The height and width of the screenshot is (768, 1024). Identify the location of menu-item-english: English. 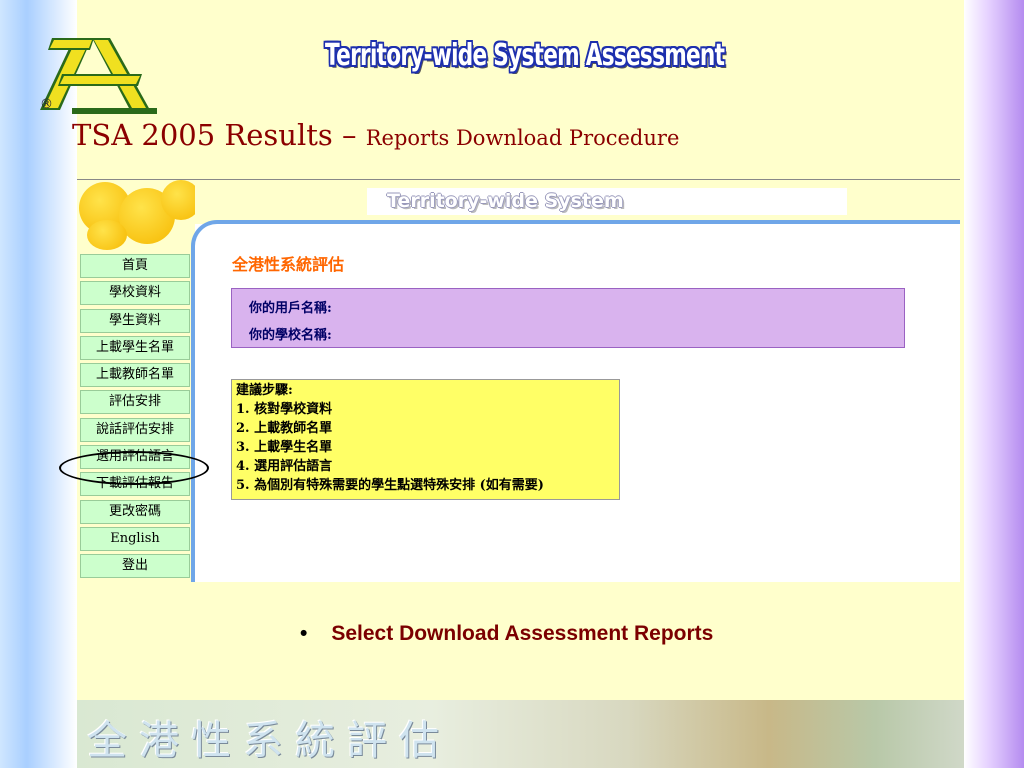
(135, 538).